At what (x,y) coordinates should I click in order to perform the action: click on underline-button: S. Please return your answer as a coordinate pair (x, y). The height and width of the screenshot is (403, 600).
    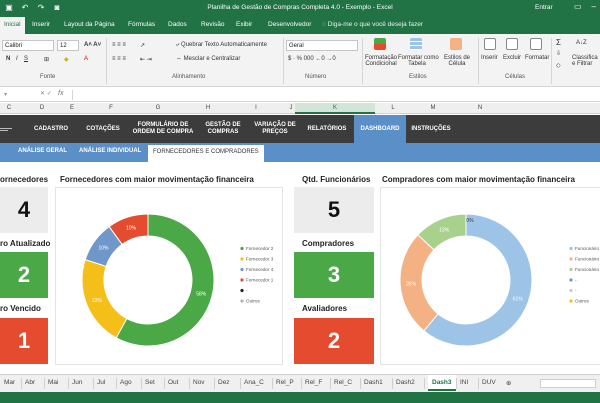
    Looking at the image, I should click on (26, 59).